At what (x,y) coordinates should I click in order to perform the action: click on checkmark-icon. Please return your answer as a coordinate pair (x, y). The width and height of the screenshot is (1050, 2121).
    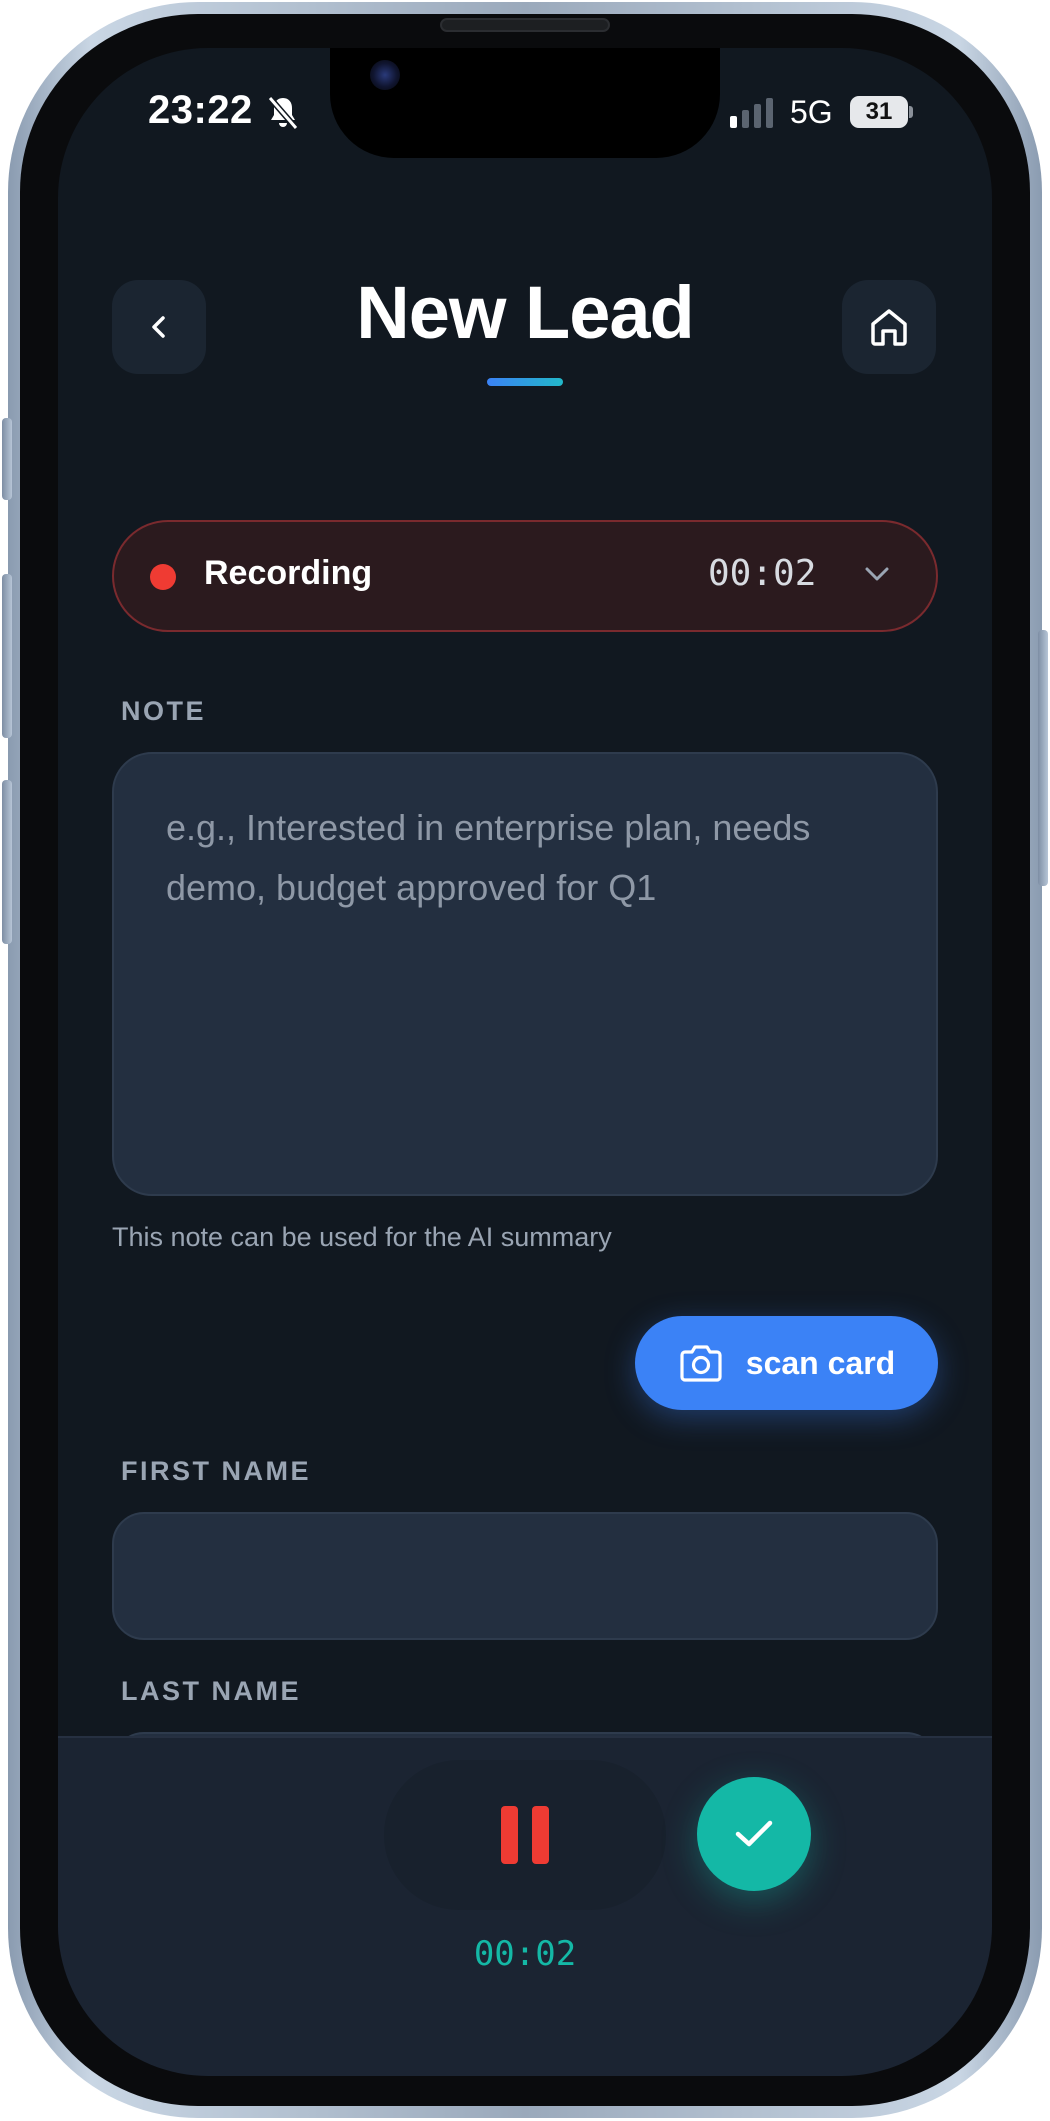
    Looking at the image, I should click on (754, 1833).